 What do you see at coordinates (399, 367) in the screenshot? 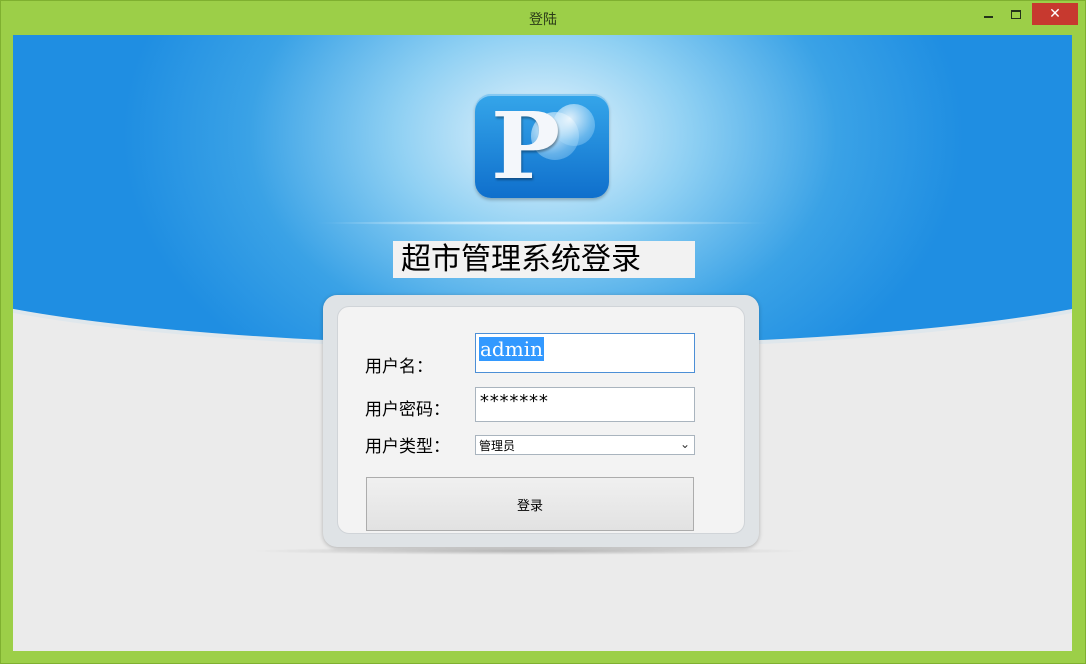
I see `username-label: 用户名：` at bounding box center [399, 367].